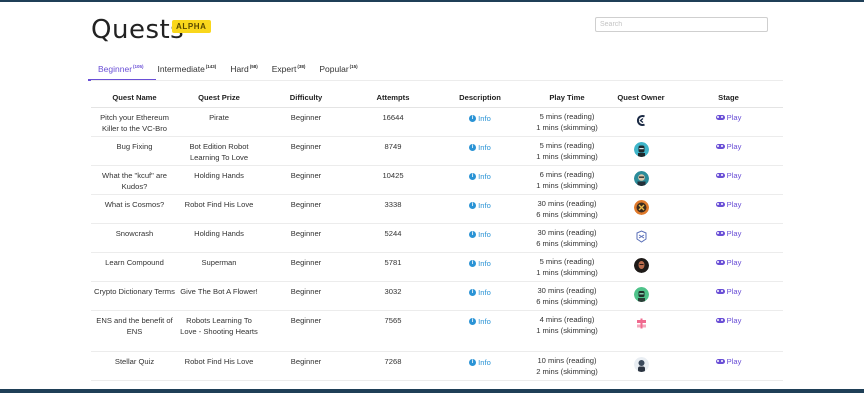  What do you see at coordinates (219, 267) in the screenshot?
I see `quest-prize: Superman` at bounding box center [219, 267].